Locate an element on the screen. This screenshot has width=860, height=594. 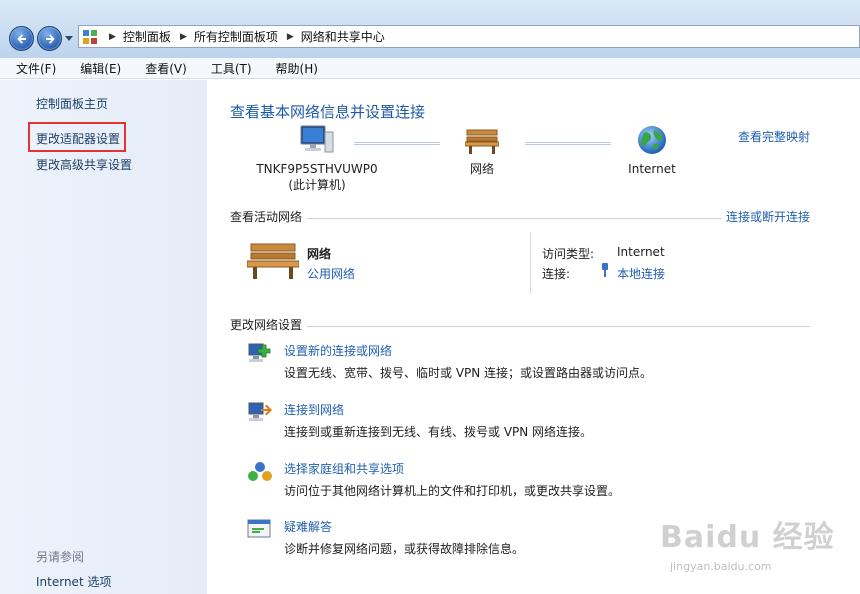
address-toolbar: ▶ 控制面板 ▶ 所有控制面板项 ▶ 网络和共享中心 is located at coordinates (430, 29).